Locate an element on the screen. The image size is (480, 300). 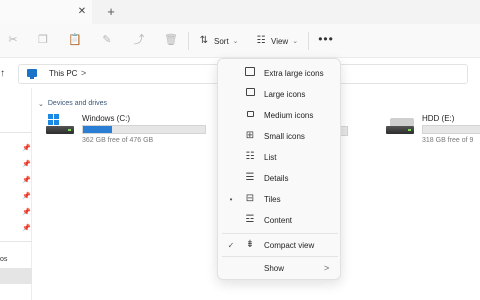
medium-icons-icon is located at coordinates (250, 115).